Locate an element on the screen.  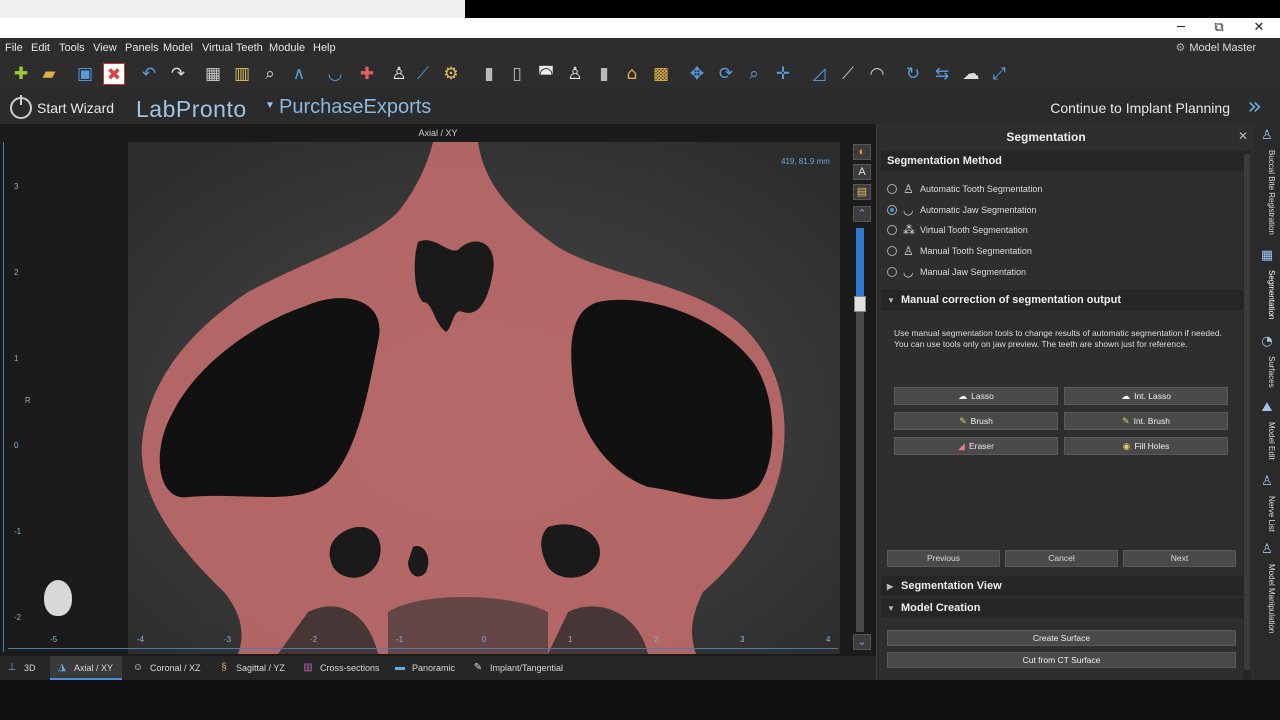
profile-icon: ◿ is located at coordinates (819, 74).